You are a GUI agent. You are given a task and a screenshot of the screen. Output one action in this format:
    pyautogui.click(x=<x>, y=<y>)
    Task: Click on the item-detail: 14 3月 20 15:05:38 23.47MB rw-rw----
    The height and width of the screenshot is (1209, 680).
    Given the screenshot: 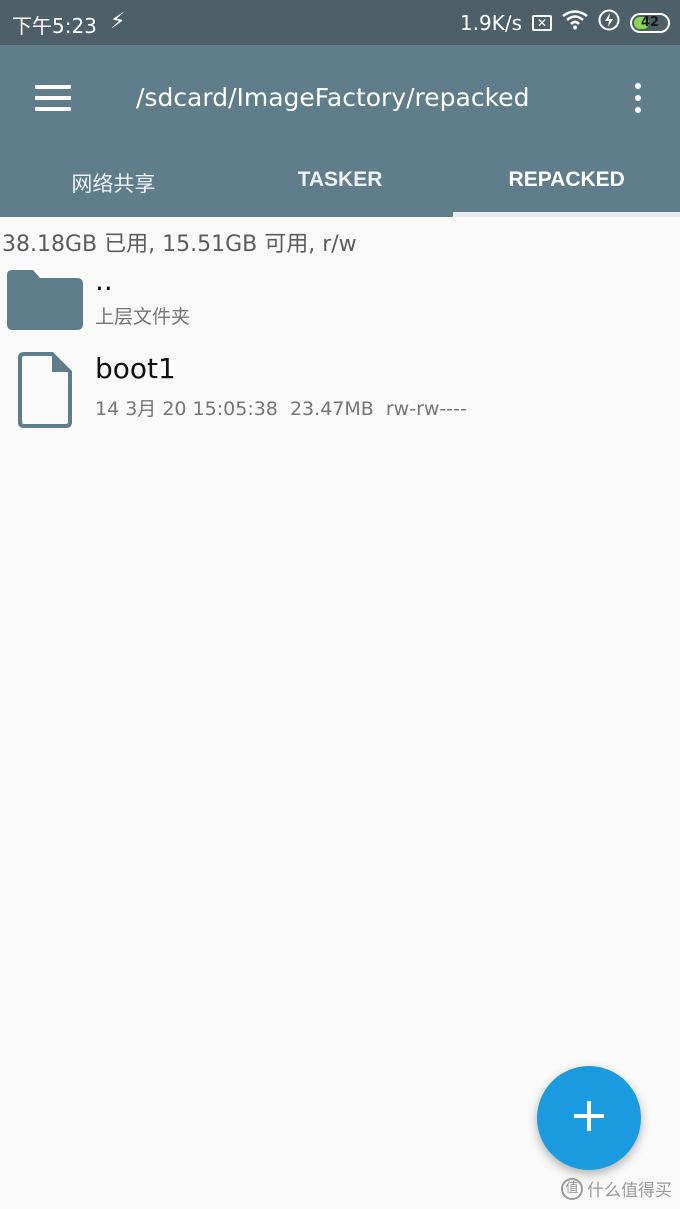 What is the action you would take?
    pyautogui.click(x=281, y=409)
    